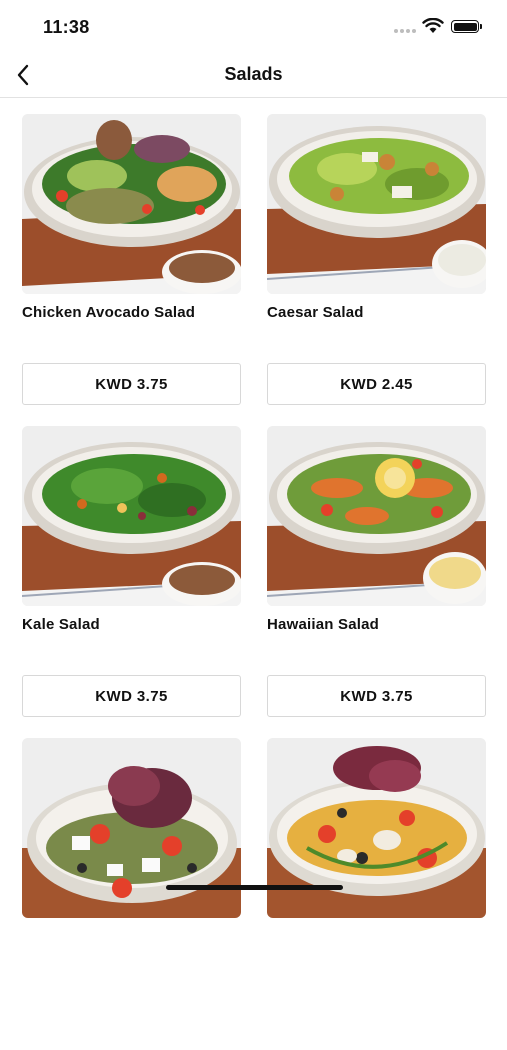 The height and width of the screenshot is (1050, 507). What do you see at coordinates (376, 384) in the screenshot?
I see `price-button: KWD 2.45` at bounding box center [376, 384].